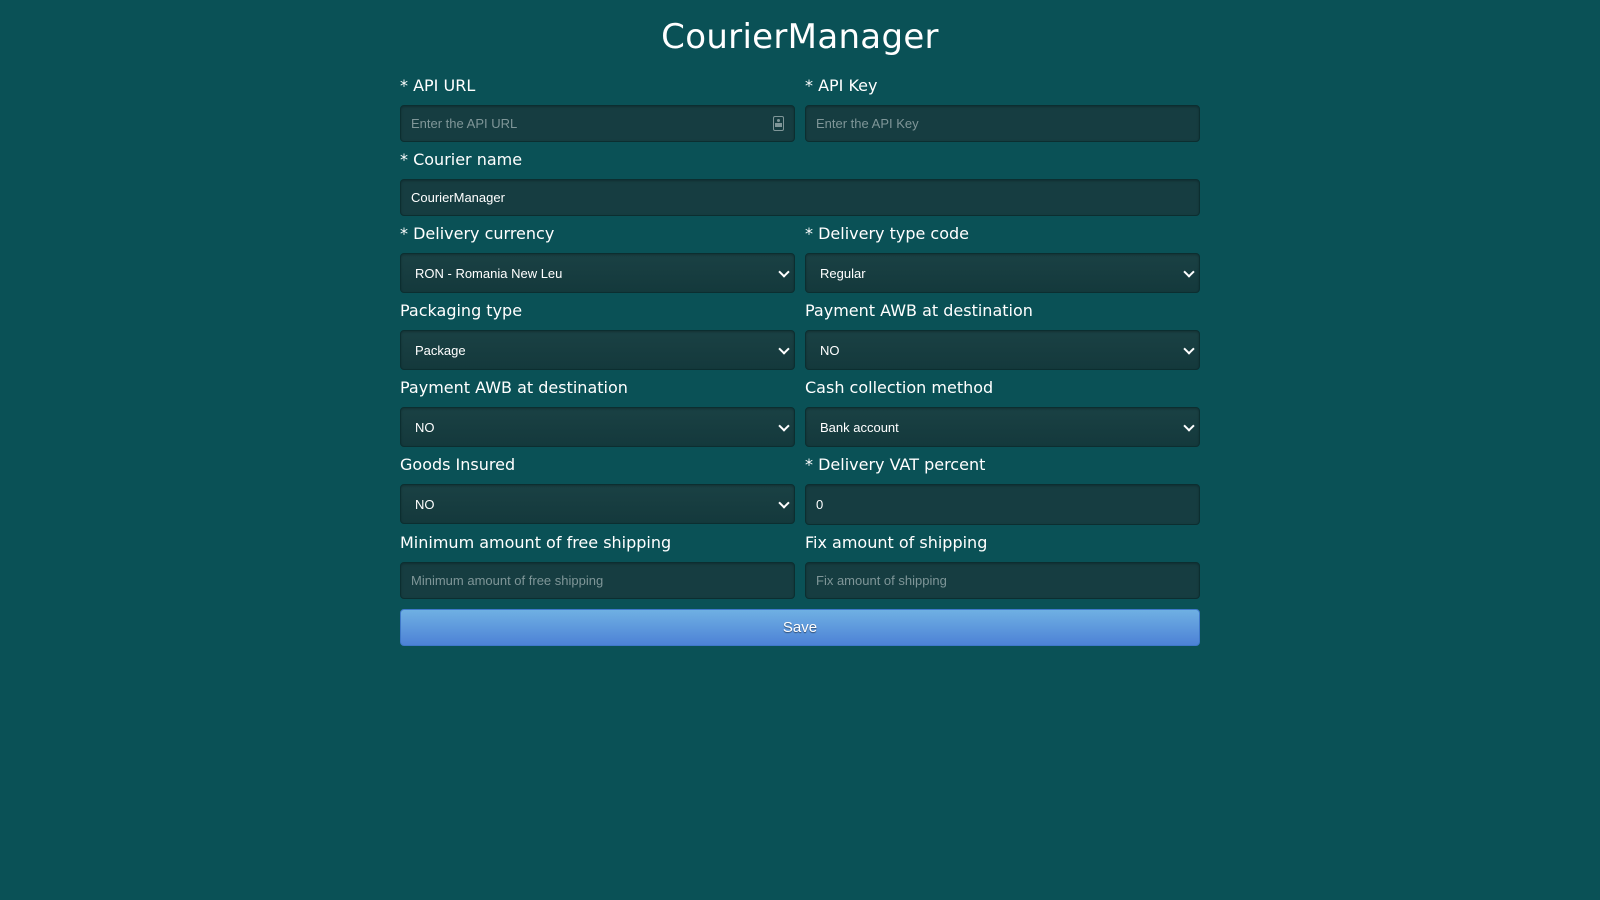  I want to click on cash-collection-method-value: Bank account, so click(859, 427).